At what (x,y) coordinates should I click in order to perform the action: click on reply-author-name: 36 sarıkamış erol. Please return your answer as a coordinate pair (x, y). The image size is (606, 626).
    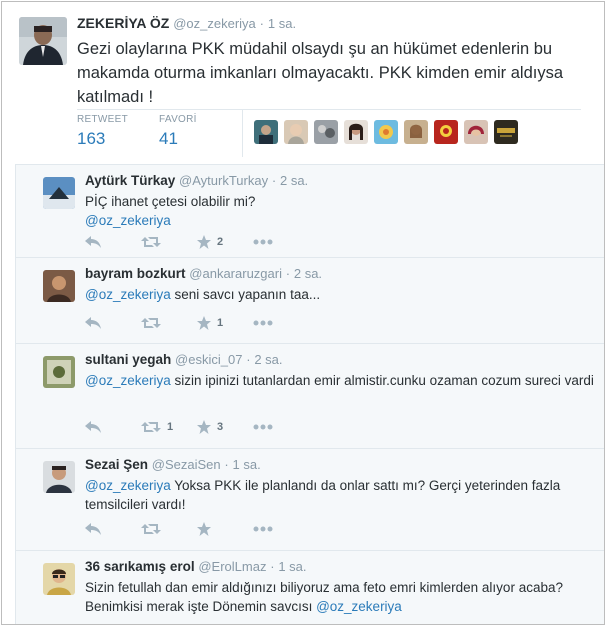
    Looking at the image, I should click on (140, 566).